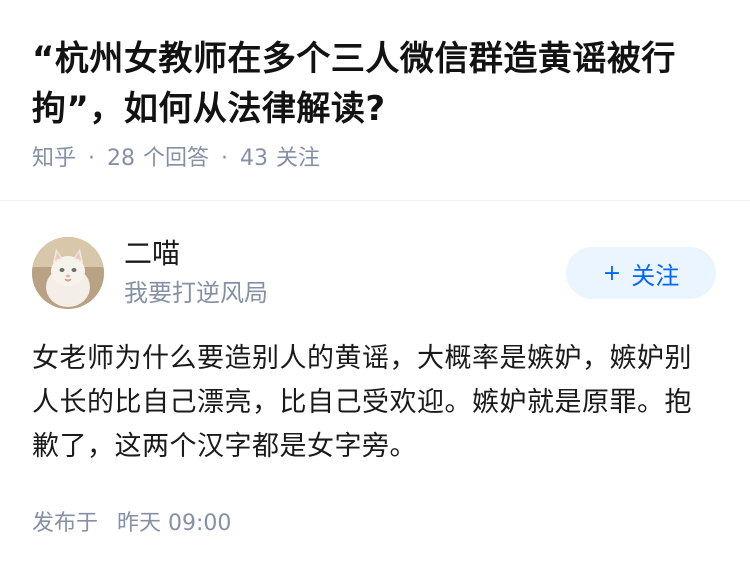 The image size is (750, 586). I want to click on cat-avatar-icon, so click(68, 273).